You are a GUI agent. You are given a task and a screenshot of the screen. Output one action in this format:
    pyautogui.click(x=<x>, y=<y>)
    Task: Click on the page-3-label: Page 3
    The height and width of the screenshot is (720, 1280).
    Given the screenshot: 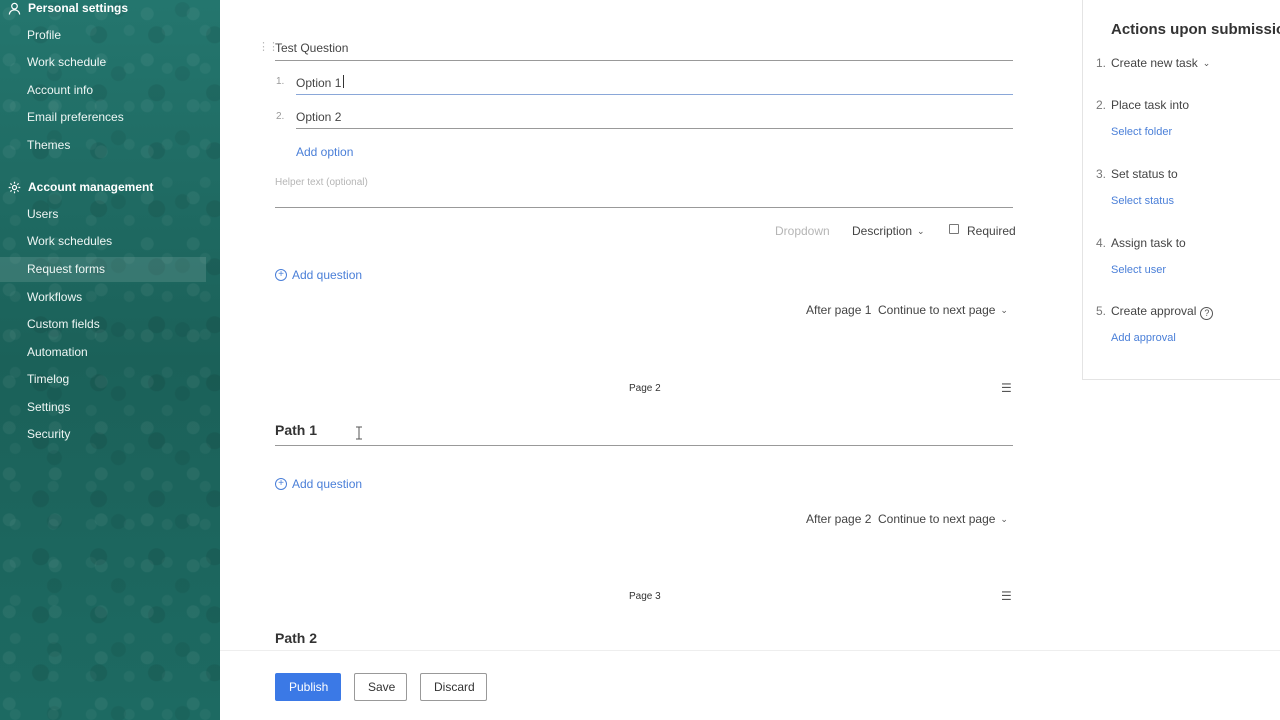 What is the action you would take?
    pyautogui.click(x=645, y=596)
    